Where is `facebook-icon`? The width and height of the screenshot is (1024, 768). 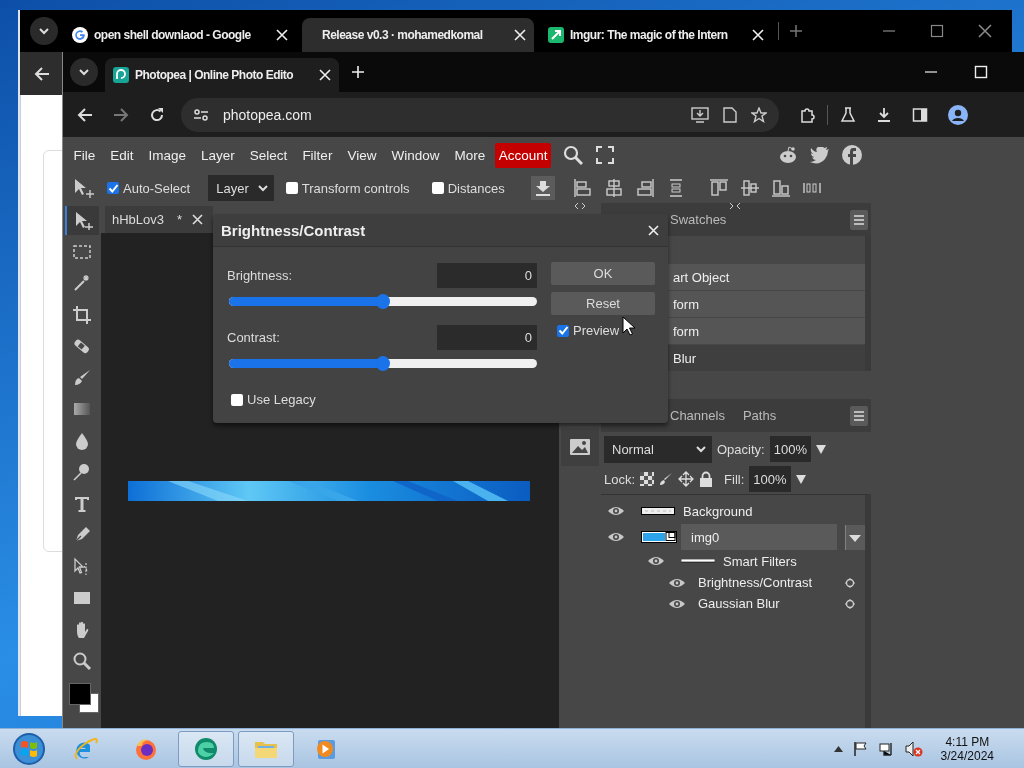 facebook-icon is located at coordinates (852, 155).